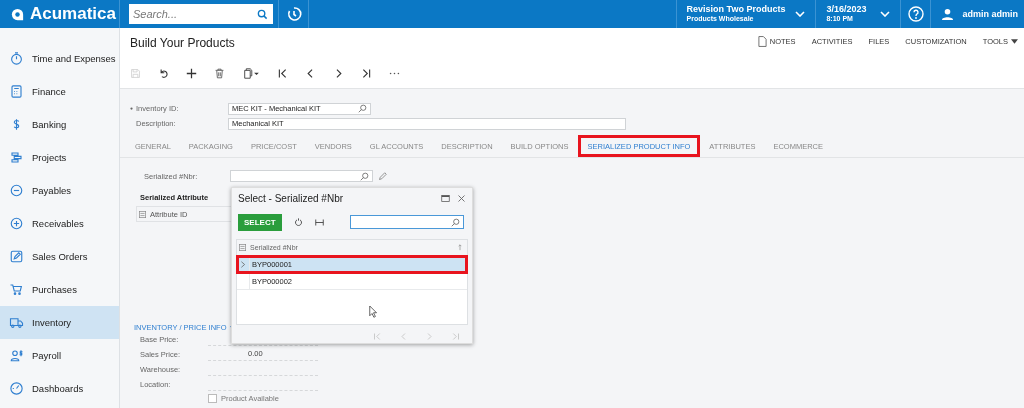 The width and height of the screenshot is (1024, 408). I want to click on history-icon, so click(293, 14).